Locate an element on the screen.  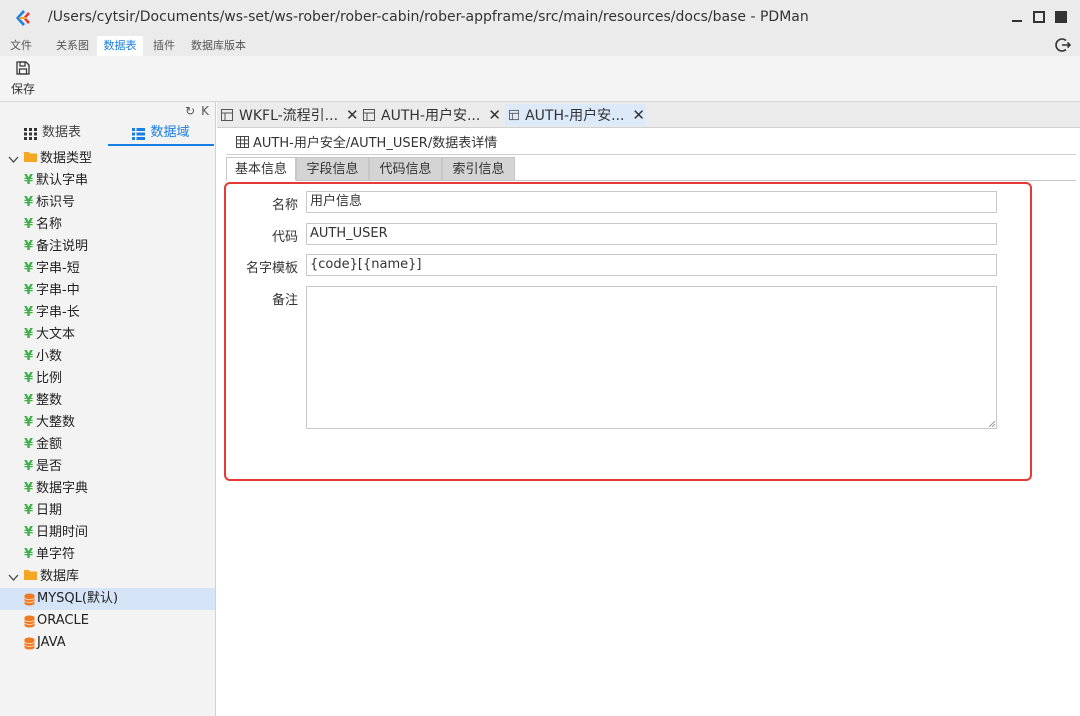
menu-db-version: 数据库版本 is located at coordinates (218, 46).